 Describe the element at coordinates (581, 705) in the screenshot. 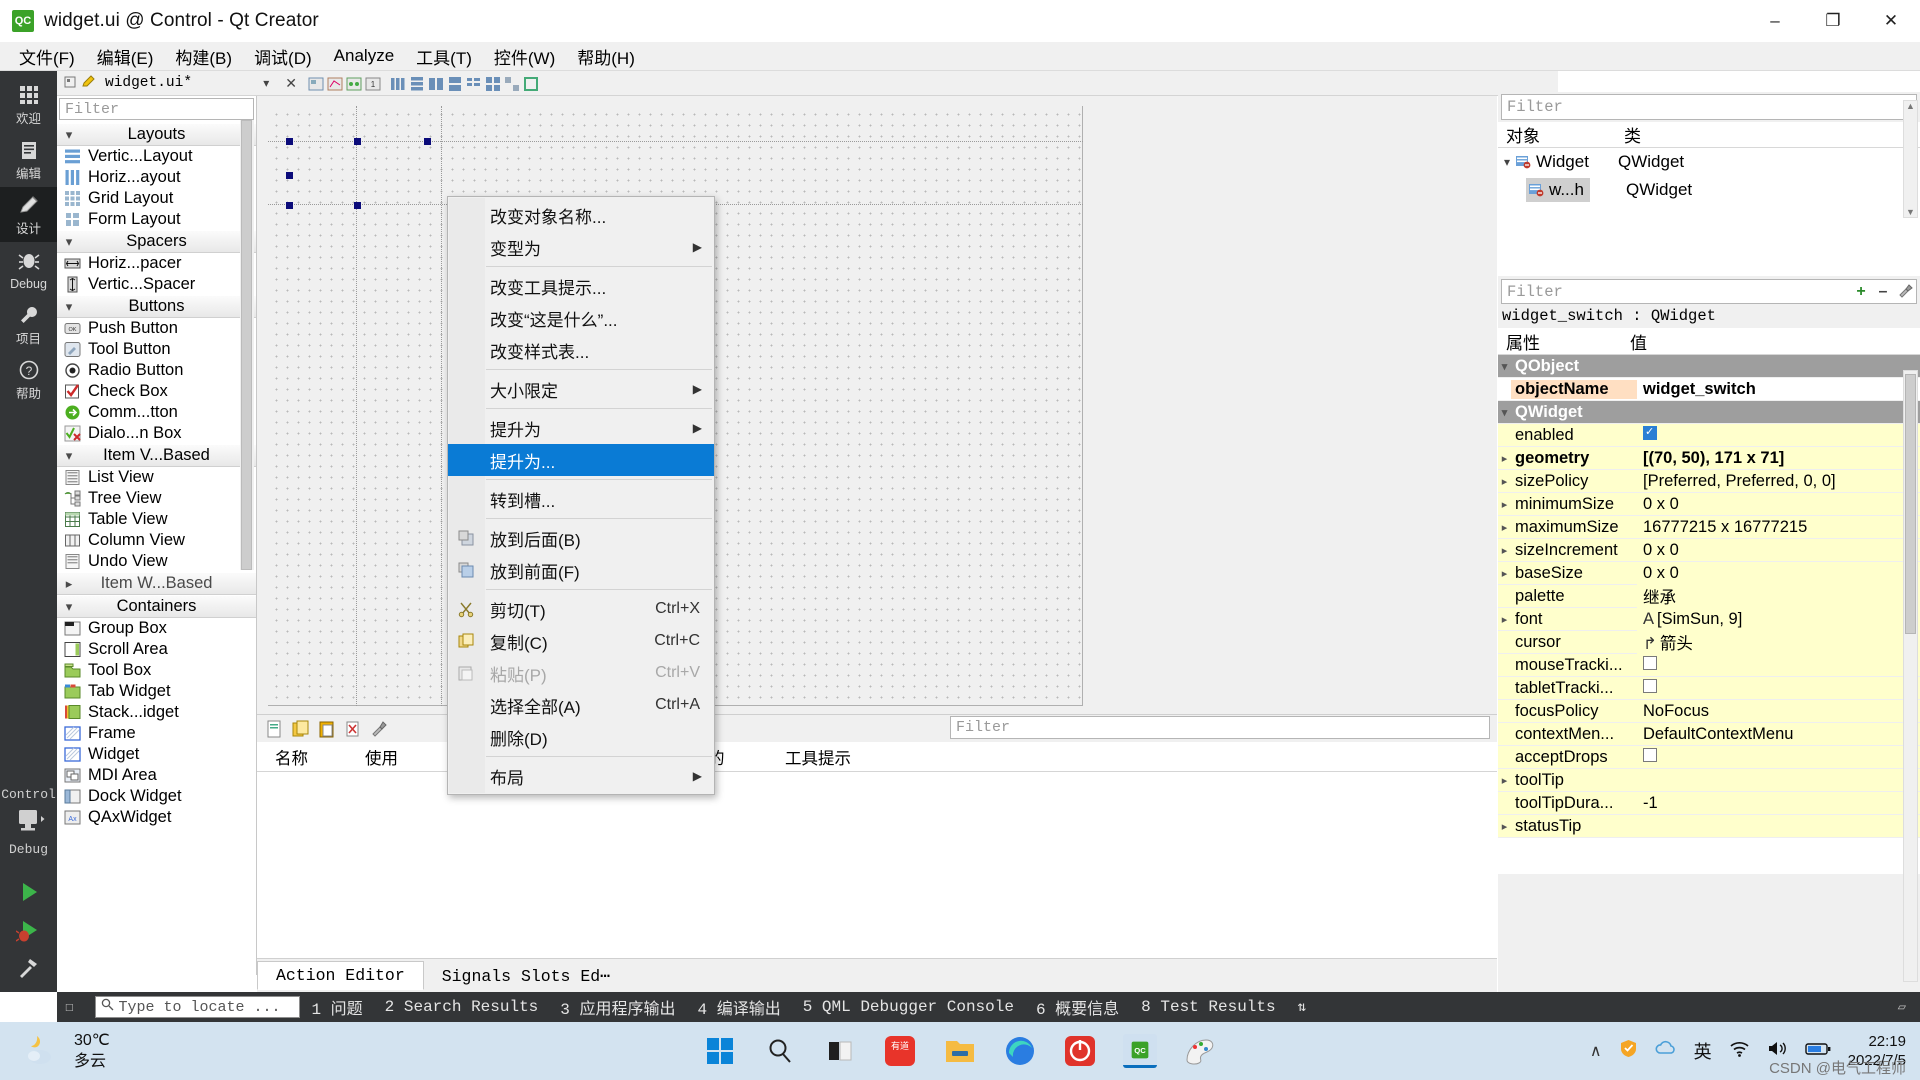

I see `menu-item-20: 选择全部(A) Ctrl+A` at that location.